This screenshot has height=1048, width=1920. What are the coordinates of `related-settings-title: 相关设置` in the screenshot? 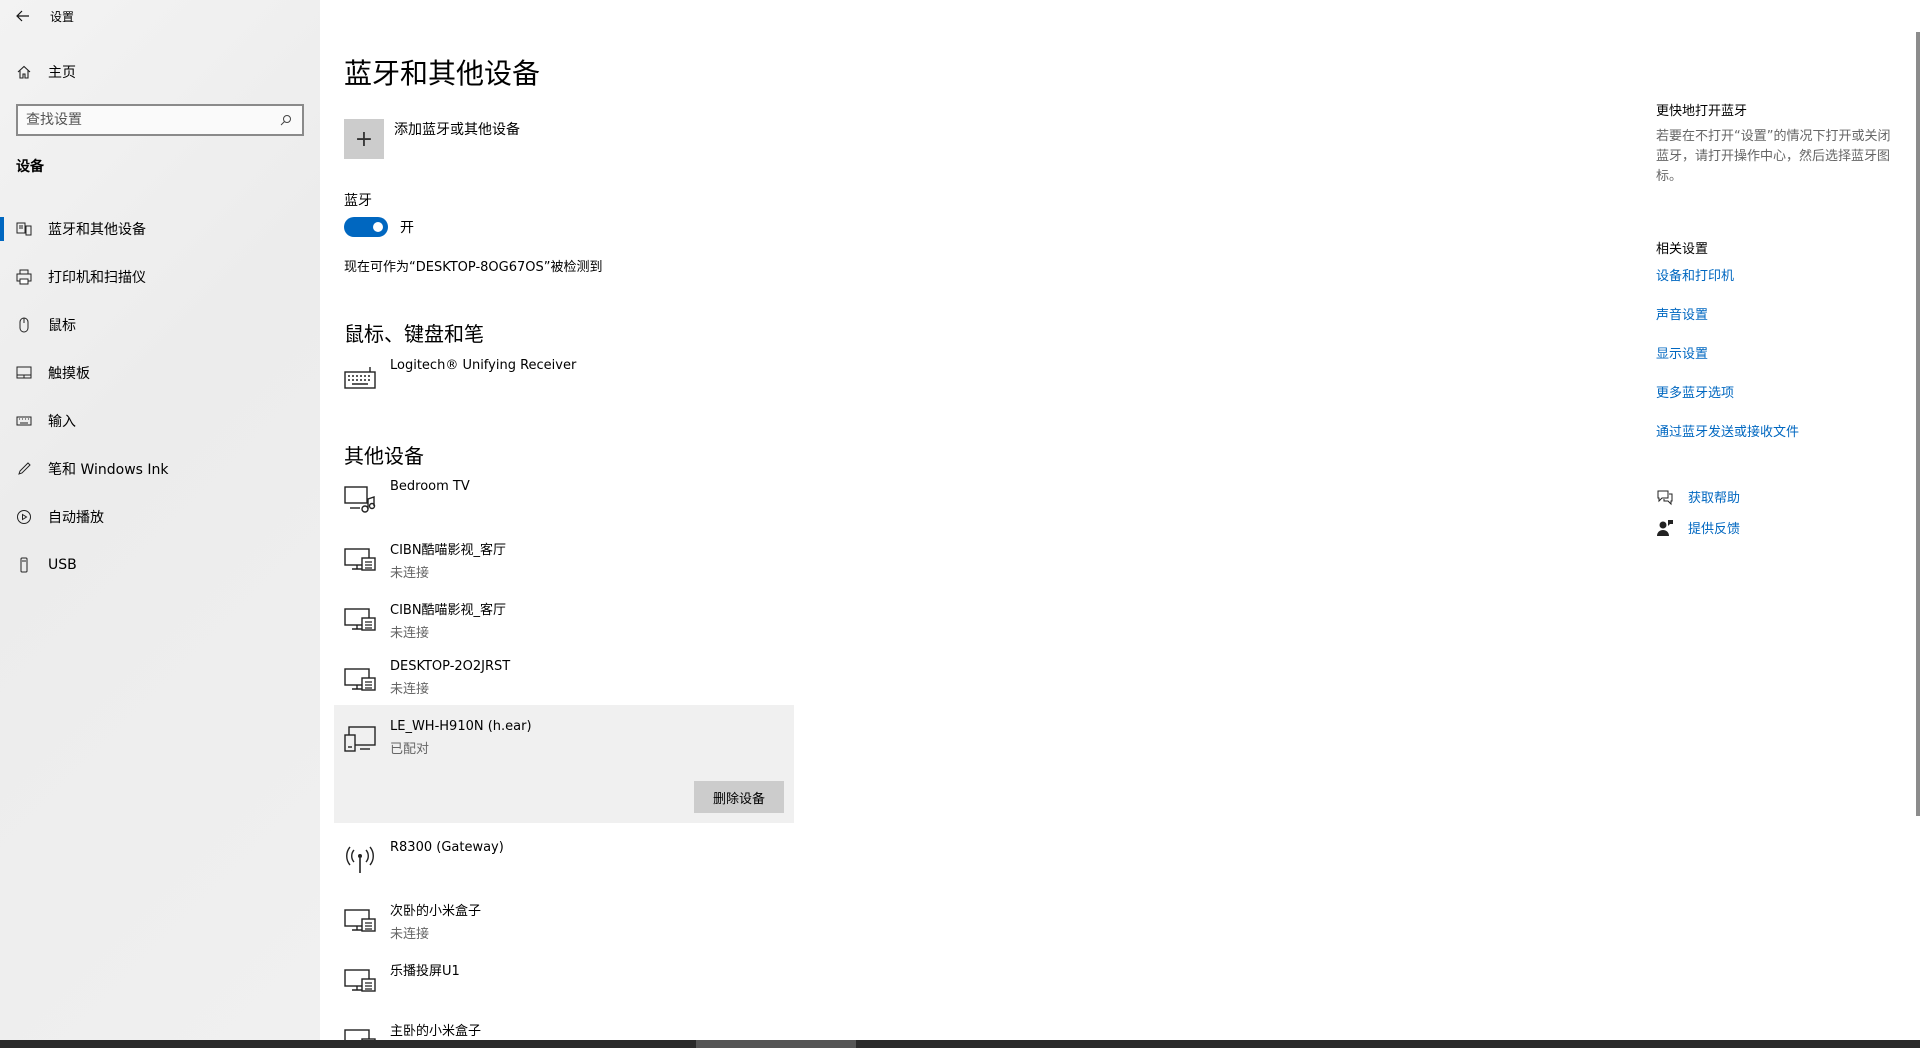 It's located at (1682, 249).